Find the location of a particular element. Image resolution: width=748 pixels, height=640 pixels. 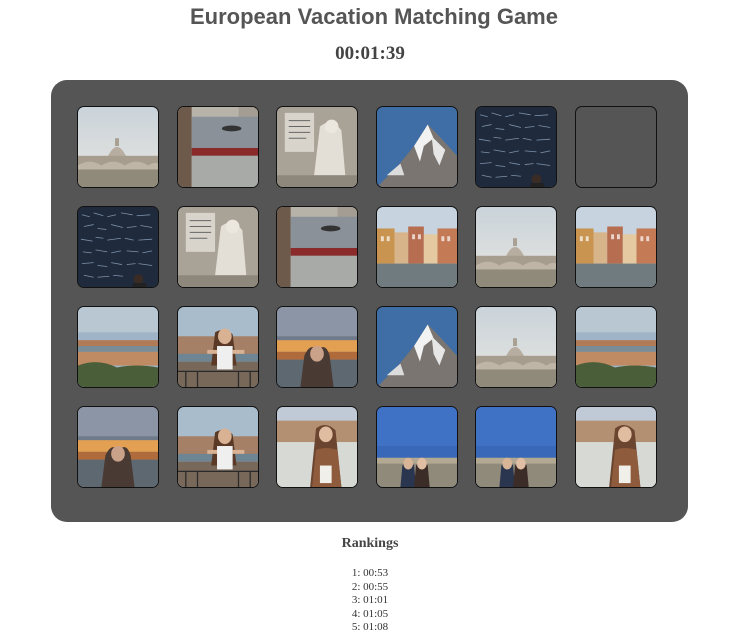

ranking-entry: 5: 01:08 is located at coordinates (370, 627).